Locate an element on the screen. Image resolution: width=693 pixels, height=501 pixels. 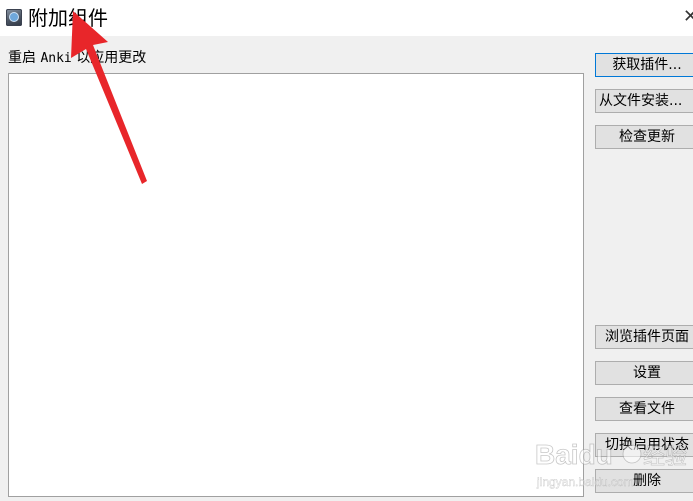
anki-app-icon is located at coordinates (14, 17).